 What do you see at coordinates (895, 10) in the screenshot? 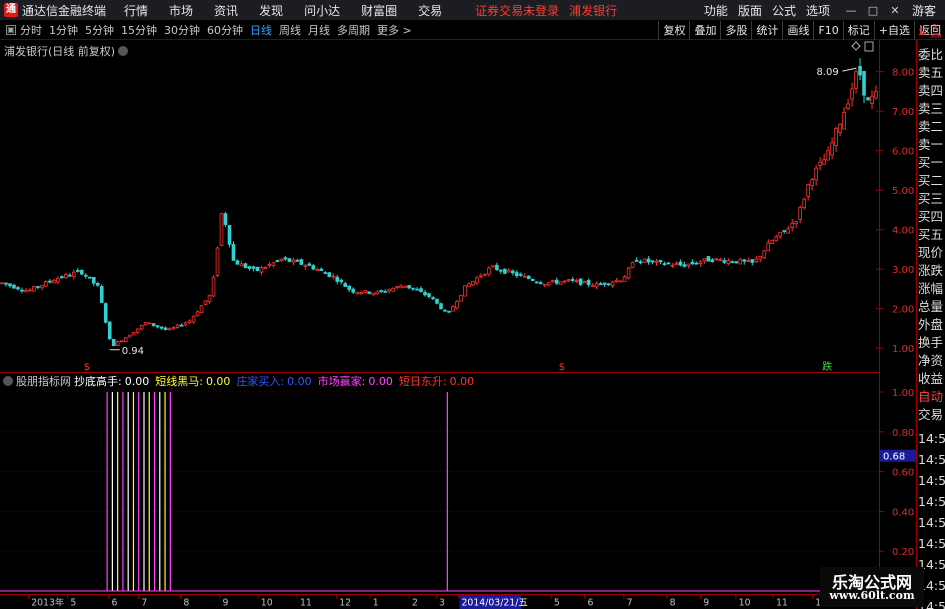
I see `close-icon: ✕` at bounding box center [895, 10].